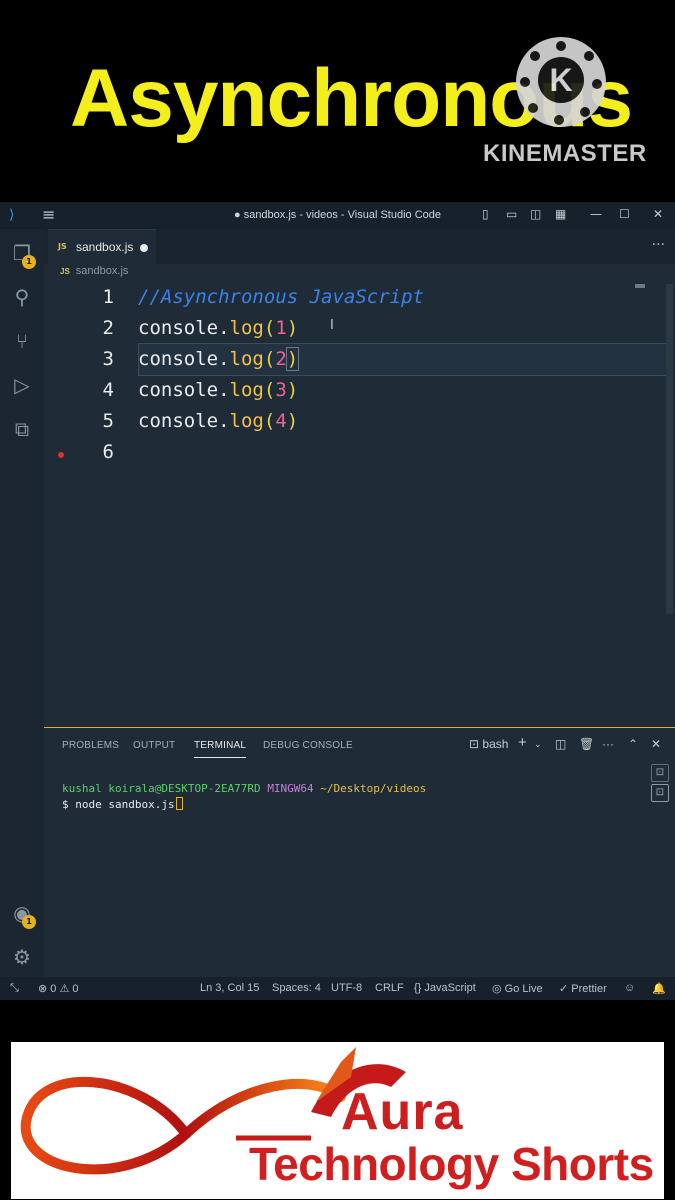  What do you see at coordinates (560, 744) in the screenshot?
I see `split-terminal-icon: ◫` at bounding box center [560, 744].